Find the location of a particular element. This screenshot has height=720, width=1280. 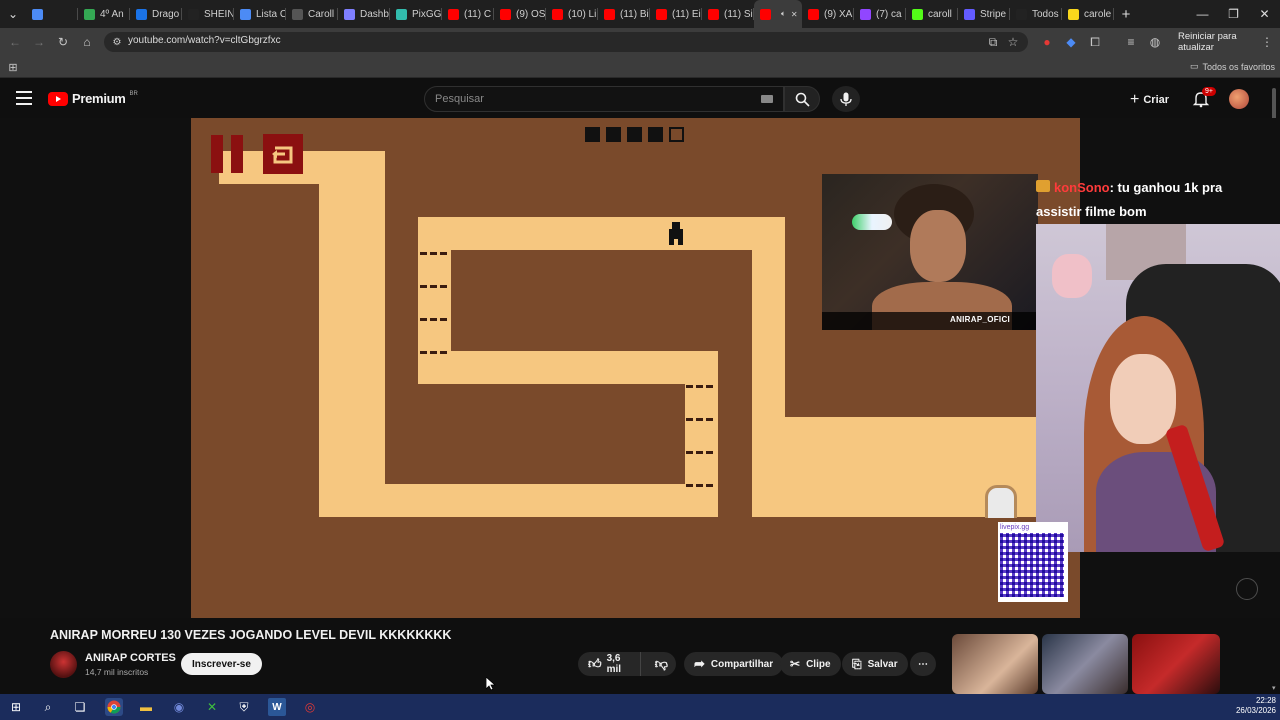

site-info-icon: ⚙ is located at coordinates (117, 42).